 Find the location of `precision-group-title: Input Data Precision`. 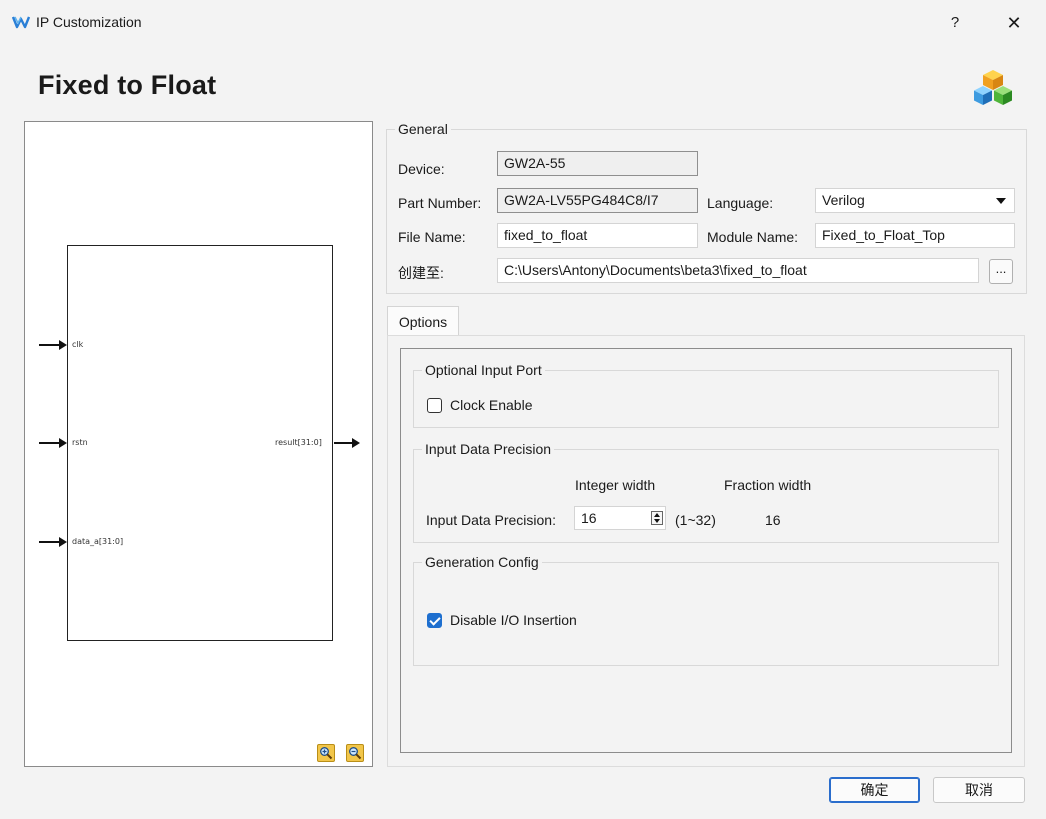

precision-group-title: Input Data Precision is located at coordinates (488, 449).